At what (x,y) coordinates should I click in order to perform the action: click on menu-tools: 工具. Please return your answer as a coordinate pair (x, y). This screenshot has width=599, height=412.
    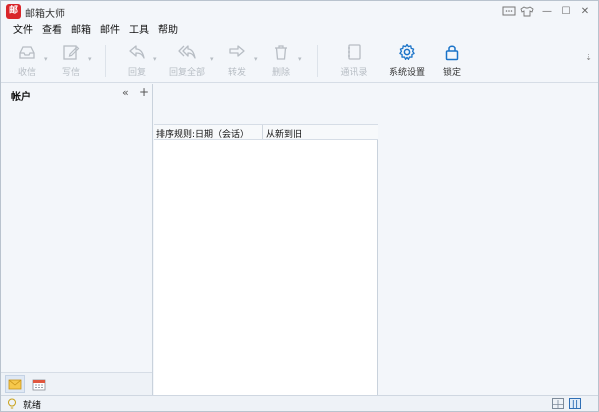
    Looking at the image, I should click on (139, 30).